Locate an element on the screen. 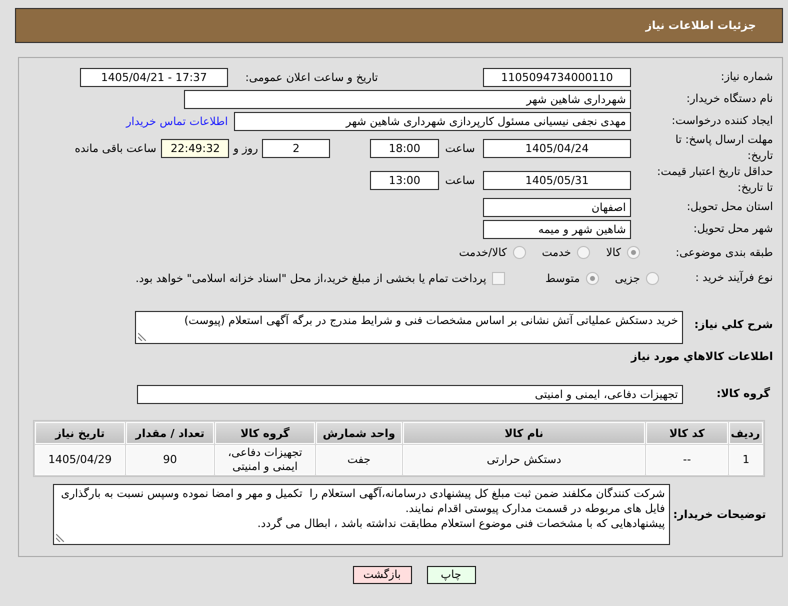 Image resolution: width=788 pixels, height=606 pixels. back-button: بازگشت is located at coordinates (382, 575).